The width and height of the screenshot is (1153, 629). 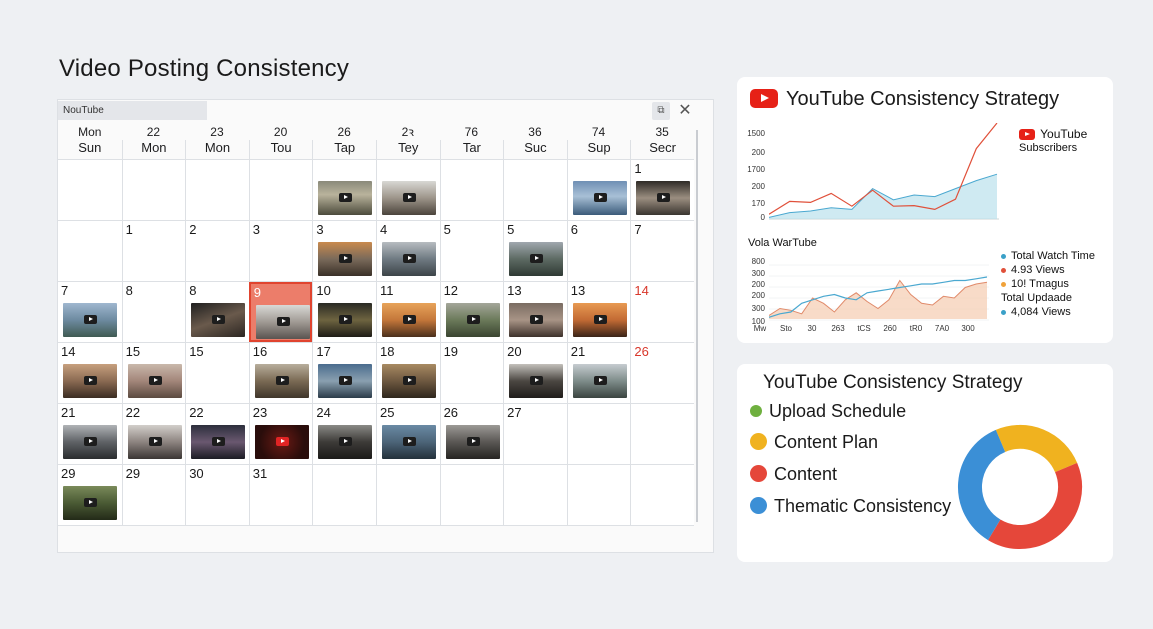 I want to click on day-number: 10, so click(x=323, y=290).